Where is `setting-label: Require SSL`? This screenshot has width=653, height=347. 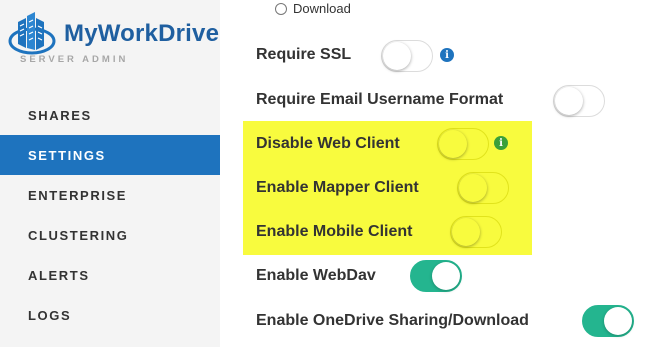 setting-label: Require SSL is located at coordinates (304, 54).